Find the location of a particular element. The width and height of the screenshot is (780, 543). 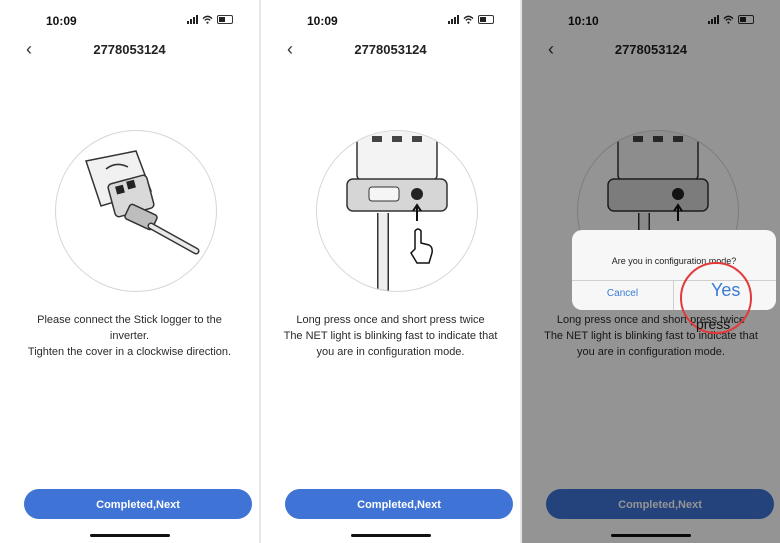

dialog-button-divider is located at coordinates (673, 295).